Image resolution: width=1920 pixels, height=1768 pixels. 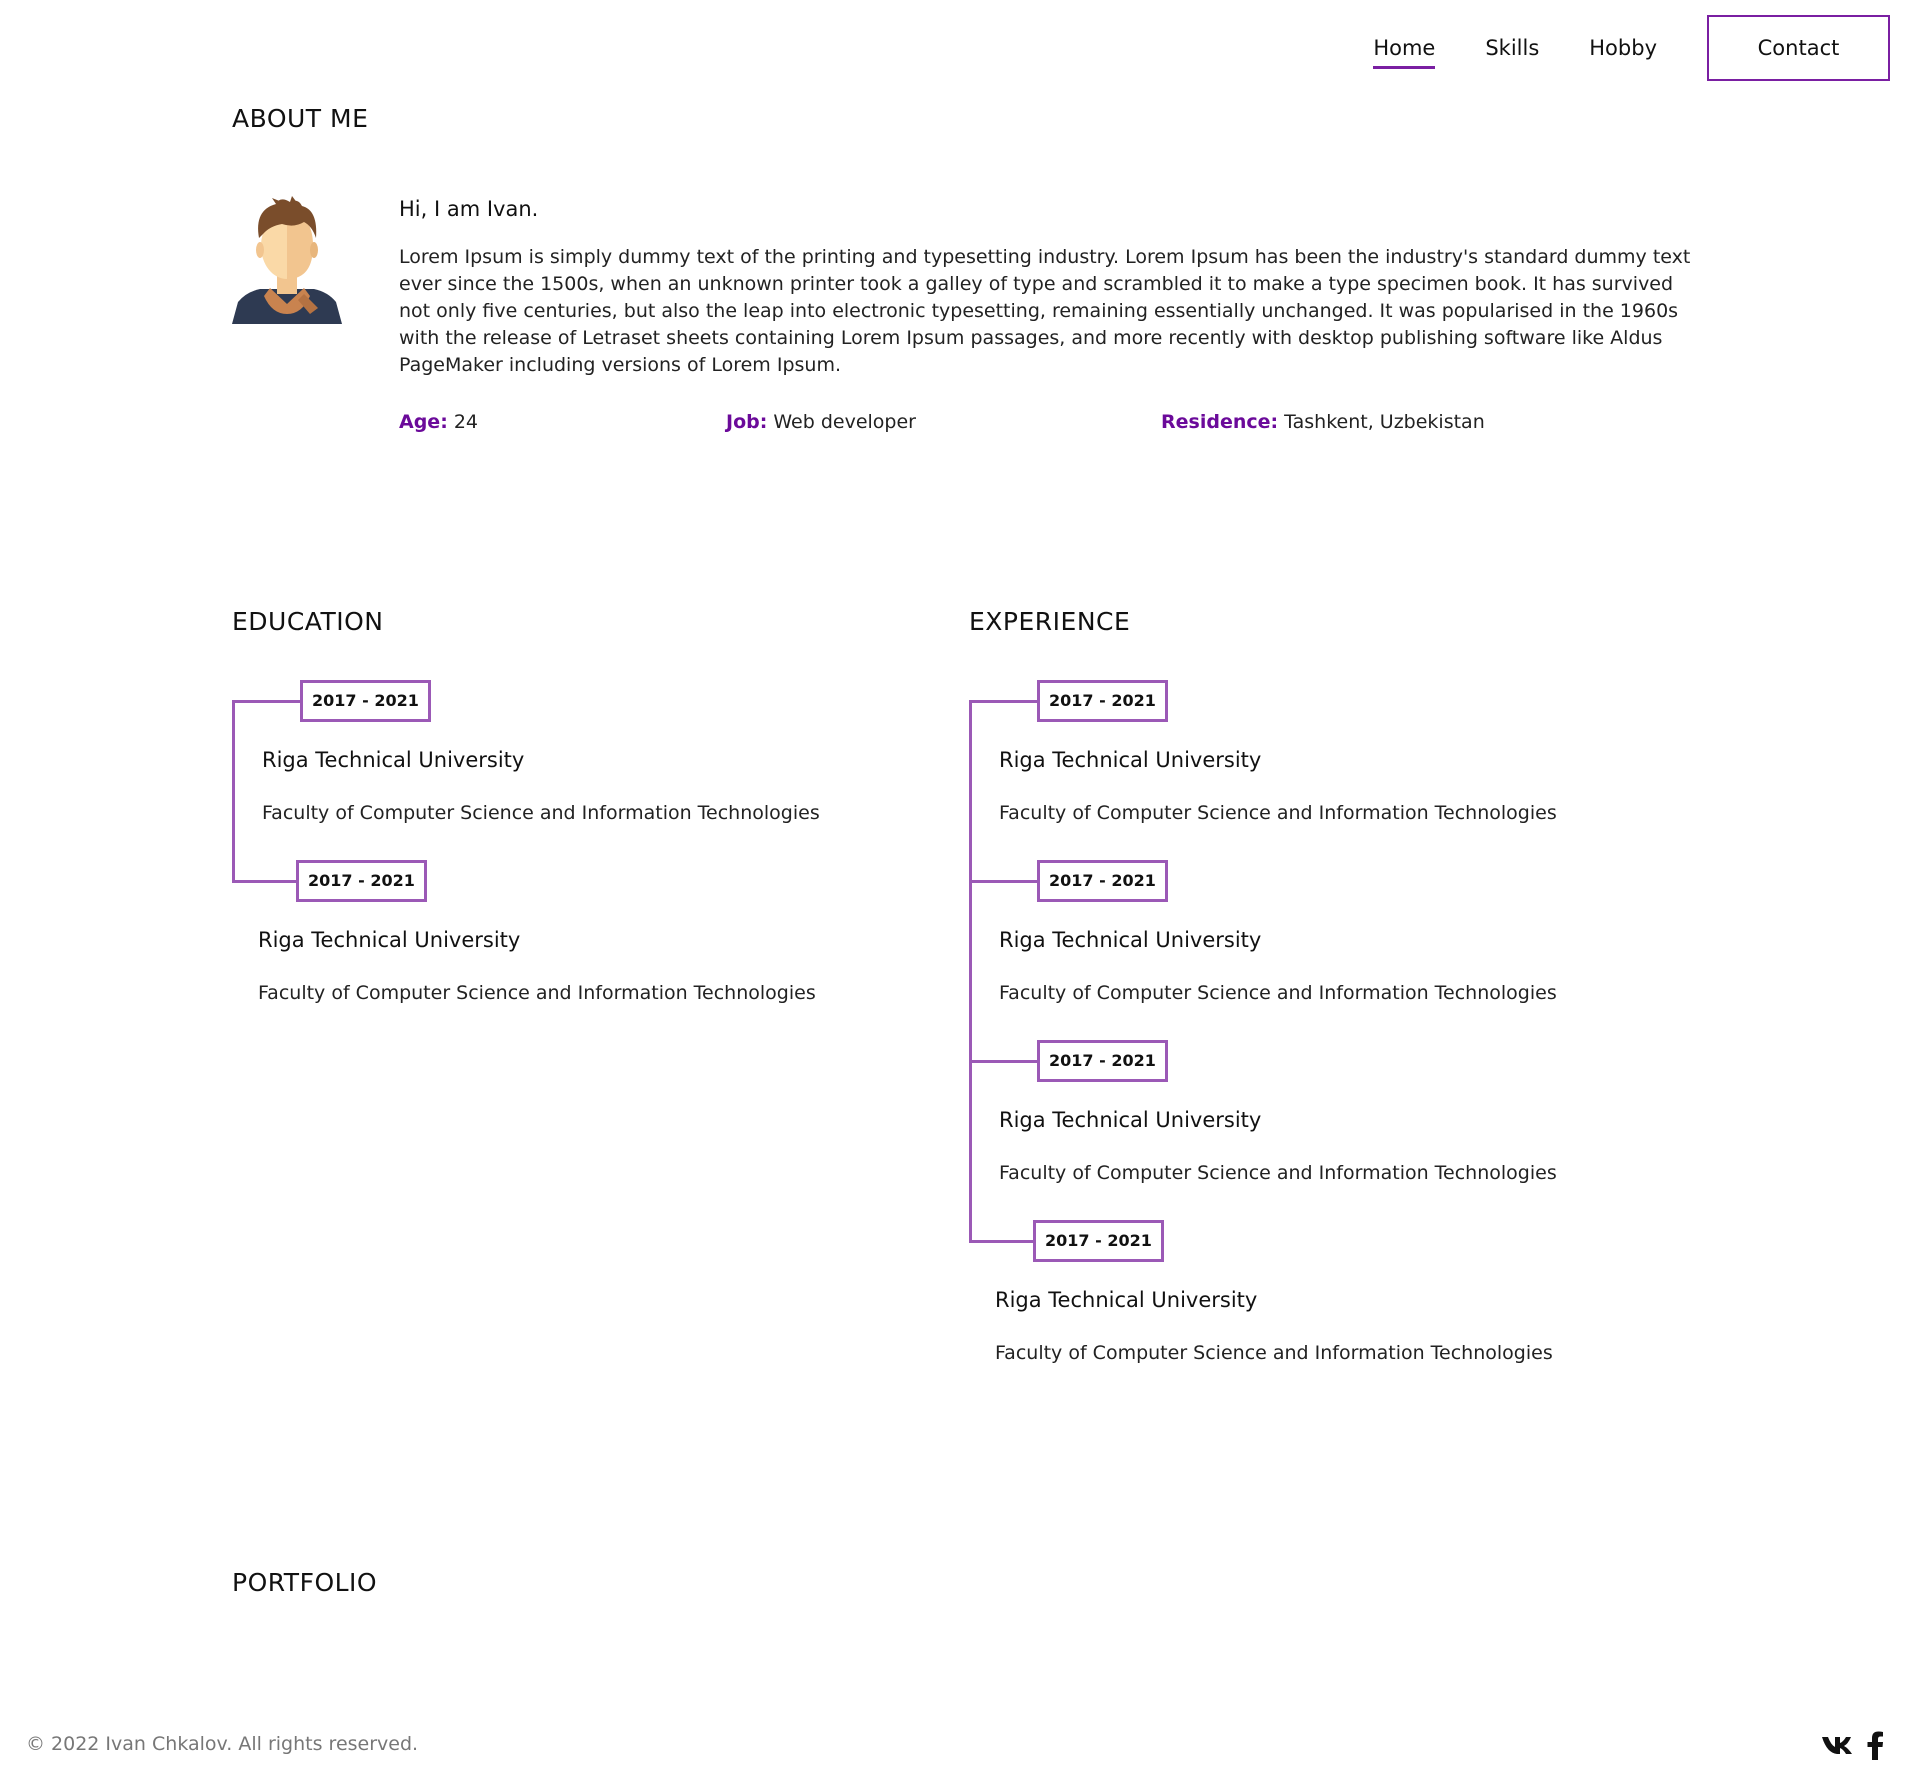 I want to click on fact-age-value: 24, so click(x=466, y=422).